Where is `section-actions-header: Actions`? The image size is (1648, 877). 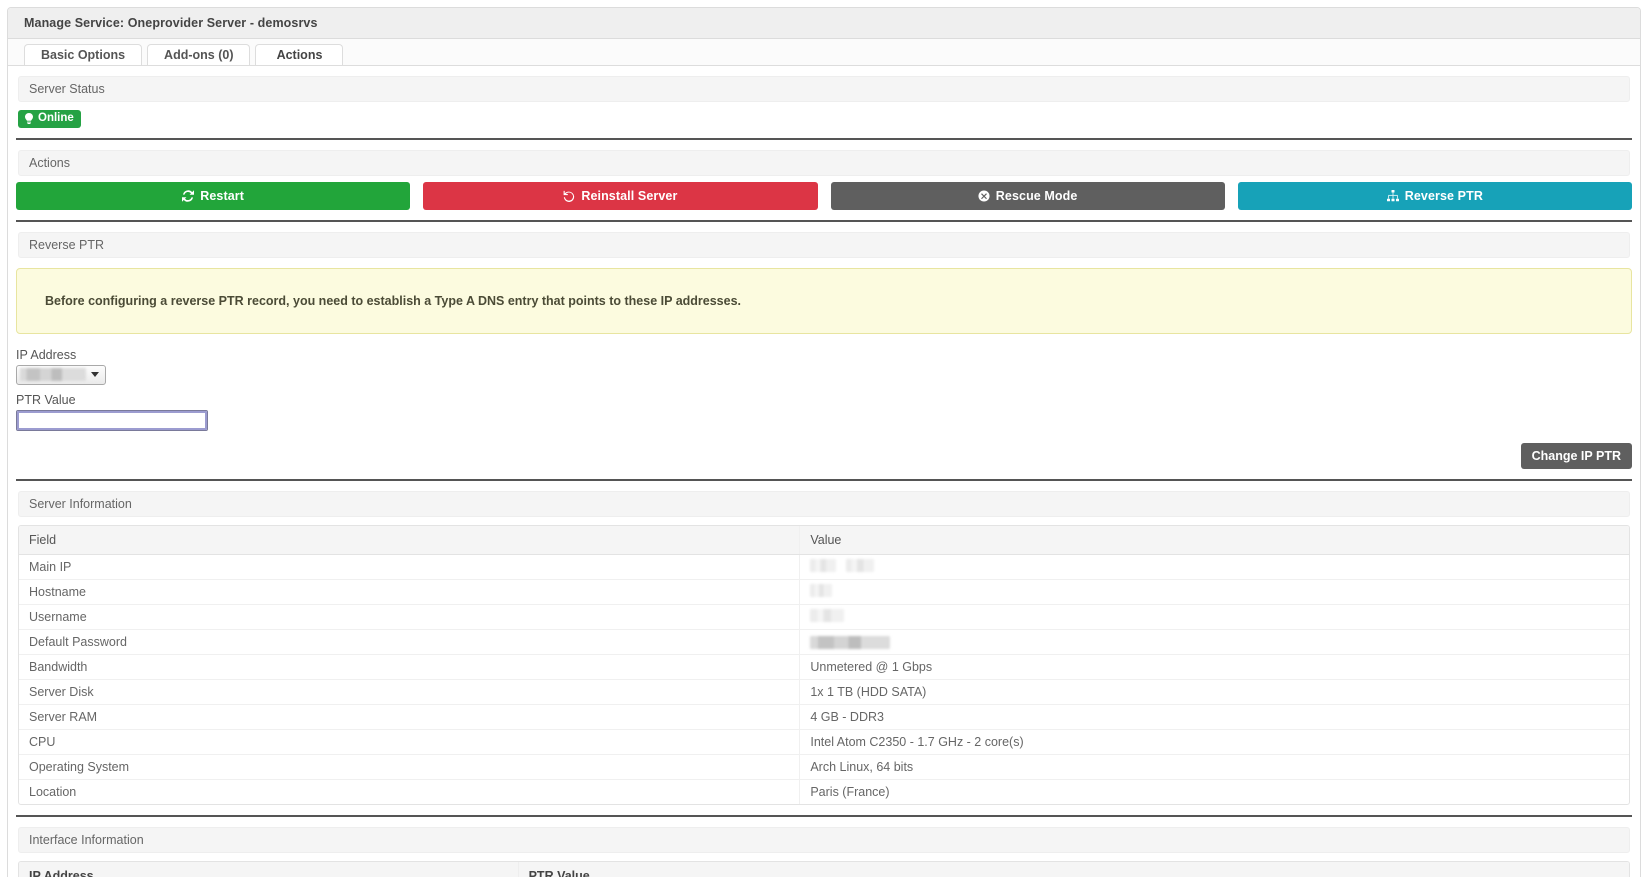 section-actions-header: Actions is located at coordinates (824, 162).